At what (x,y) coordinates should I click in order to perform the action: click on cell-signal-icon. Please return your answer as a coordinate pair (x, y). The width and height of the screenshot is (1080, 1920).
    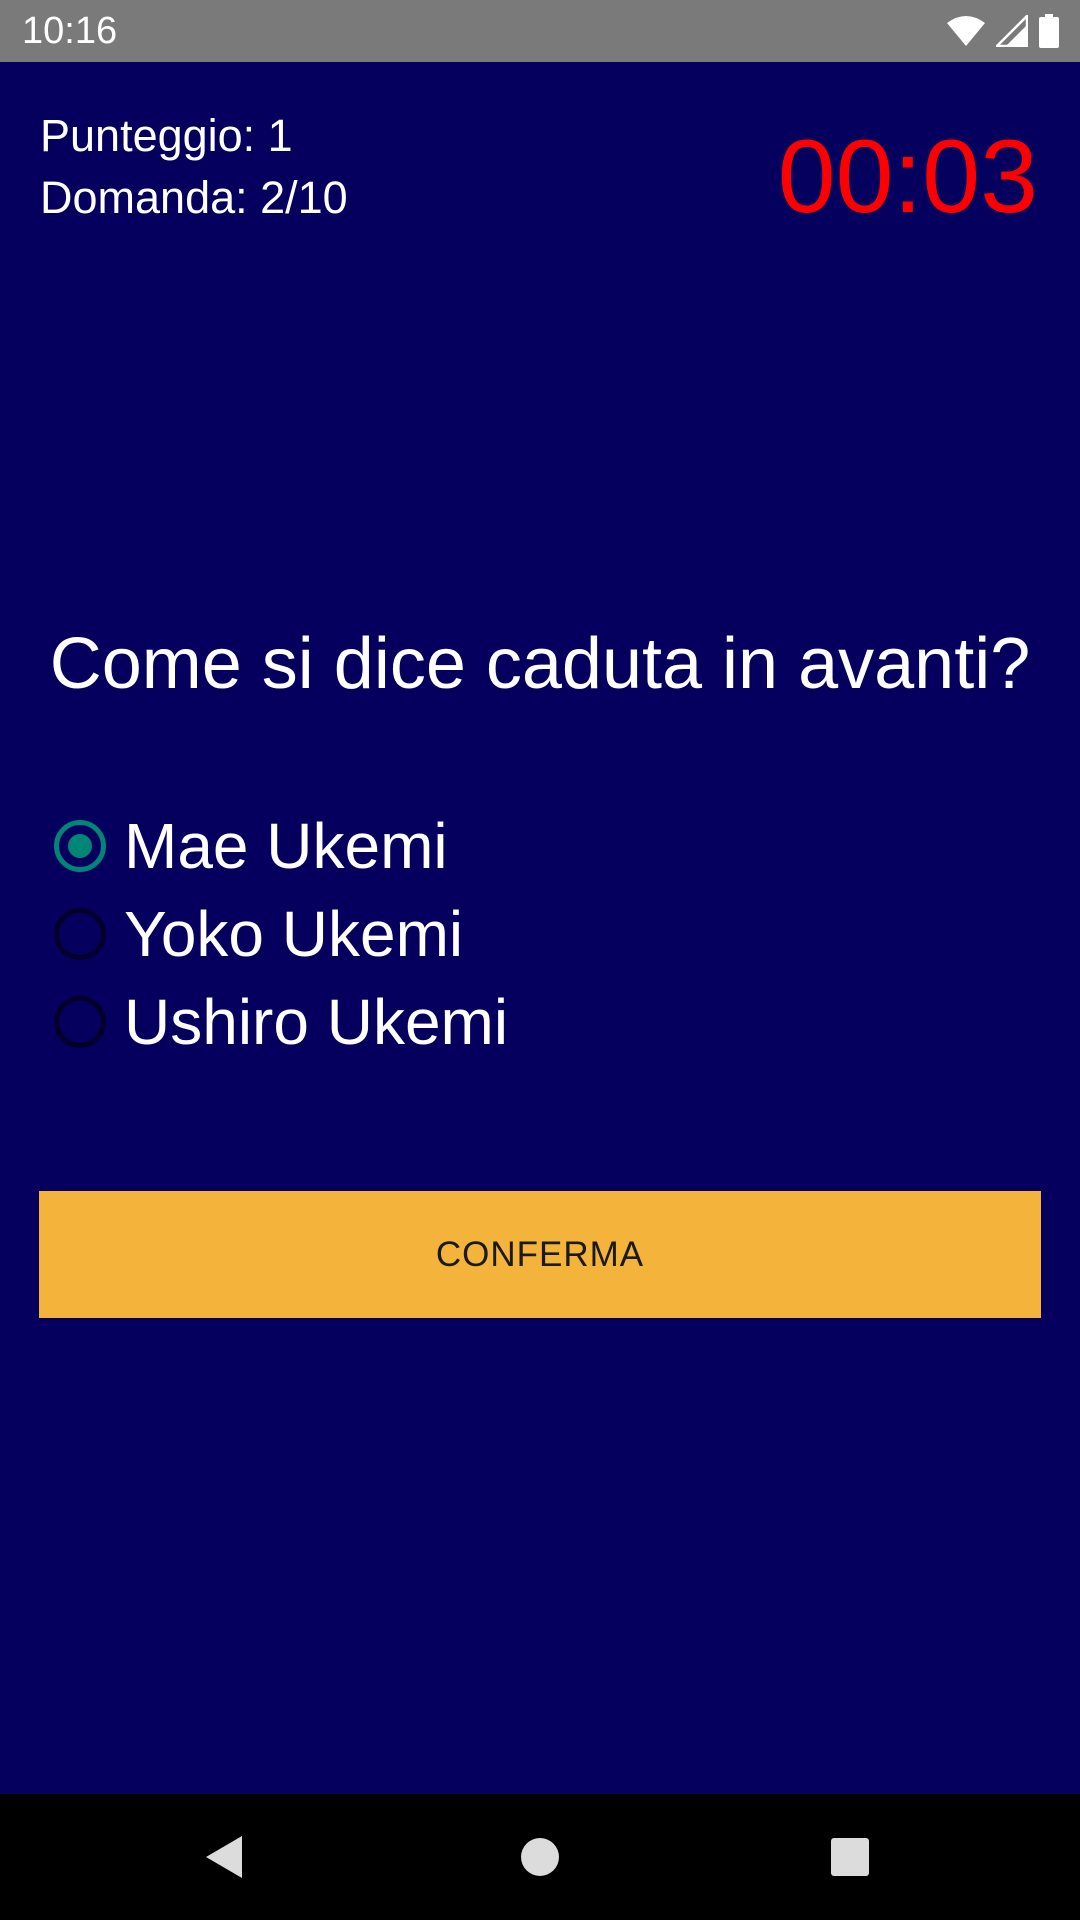
    Looking at the image, I should click on (1012, 31).